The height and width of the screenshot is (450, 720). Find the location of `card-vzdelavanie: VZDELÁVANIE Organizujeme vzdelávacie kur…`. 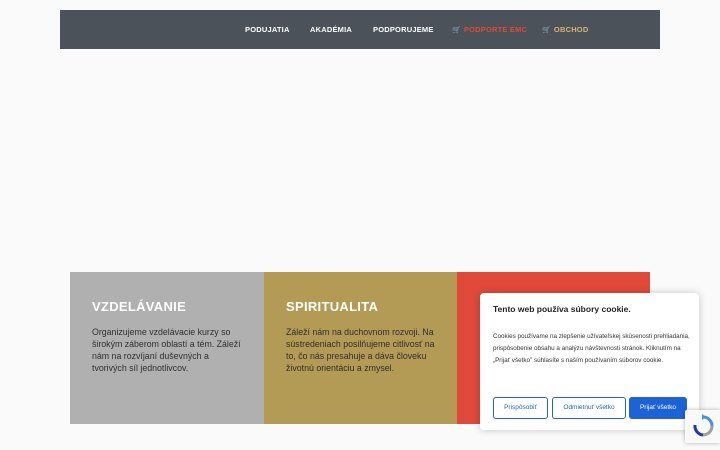

card-vzdelavanie: VZDELÁVANIE Organizujeme vzdelávacie kur… is located at coordinates (167, 348).